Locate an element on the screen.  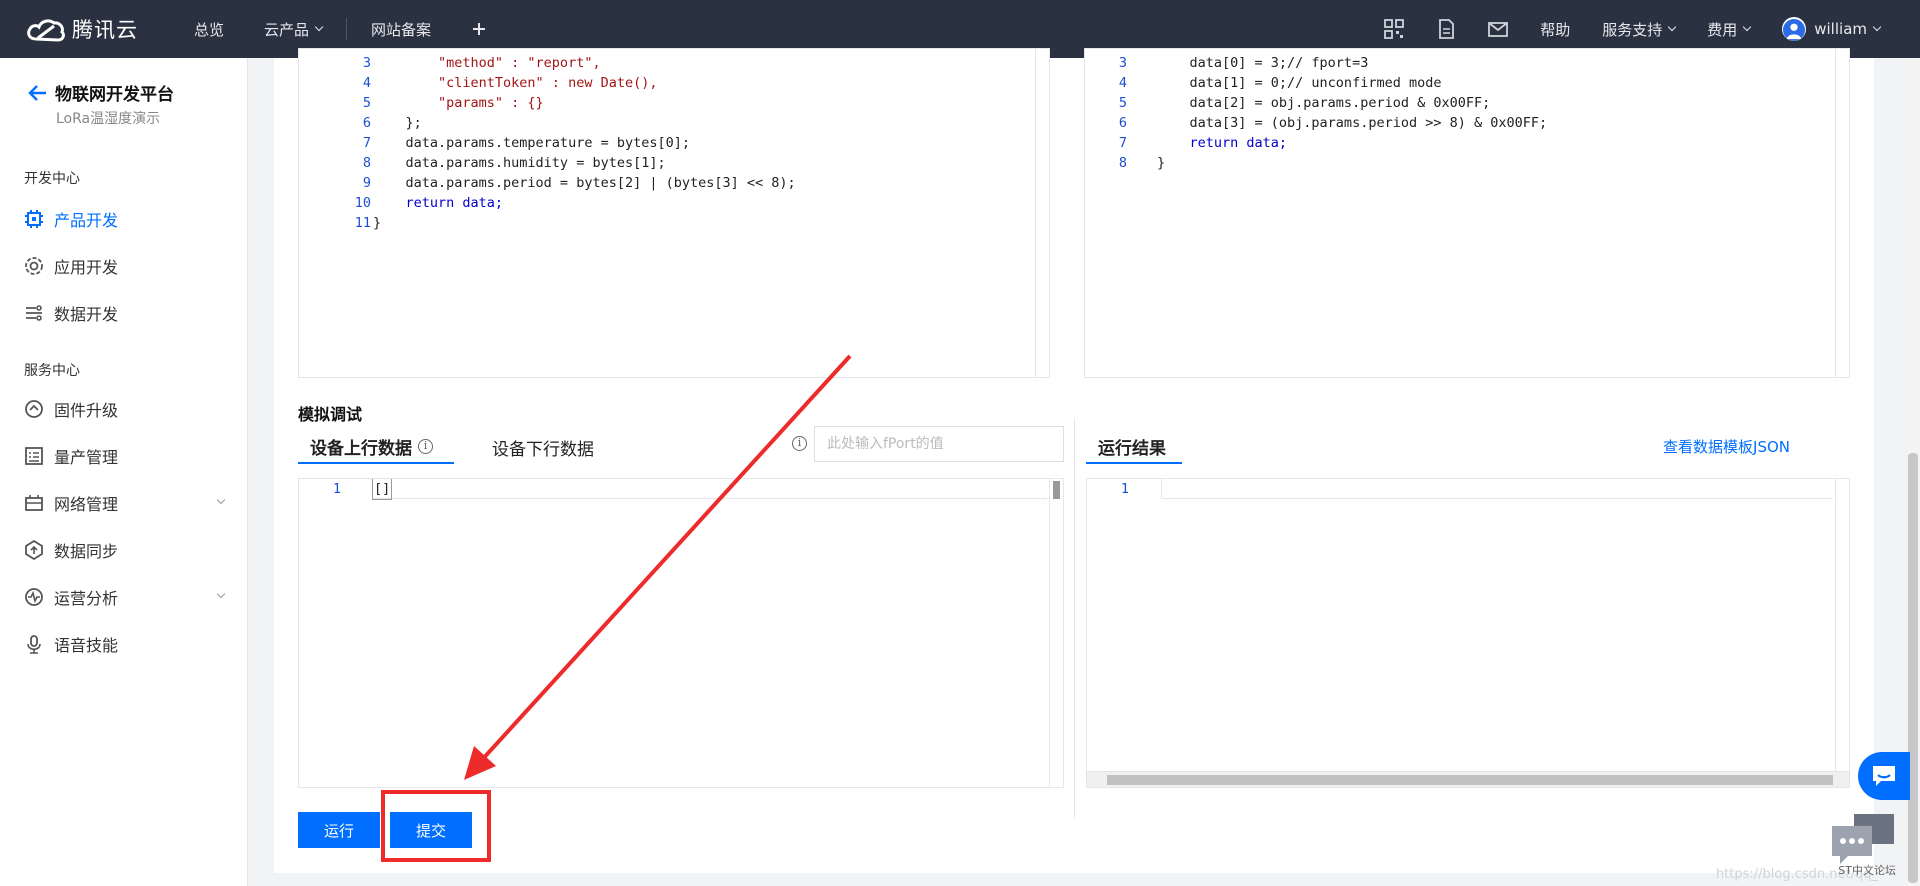
nav-overview-label: 总览 is located at coordinates (209, 29).